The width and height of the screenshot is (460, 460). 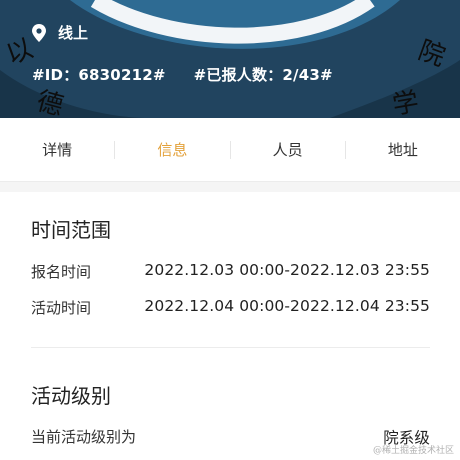 What do you see at coordinates (39, 32) in the screenshot?
I see `location-pin-icon` at bounding box center [39, 32].